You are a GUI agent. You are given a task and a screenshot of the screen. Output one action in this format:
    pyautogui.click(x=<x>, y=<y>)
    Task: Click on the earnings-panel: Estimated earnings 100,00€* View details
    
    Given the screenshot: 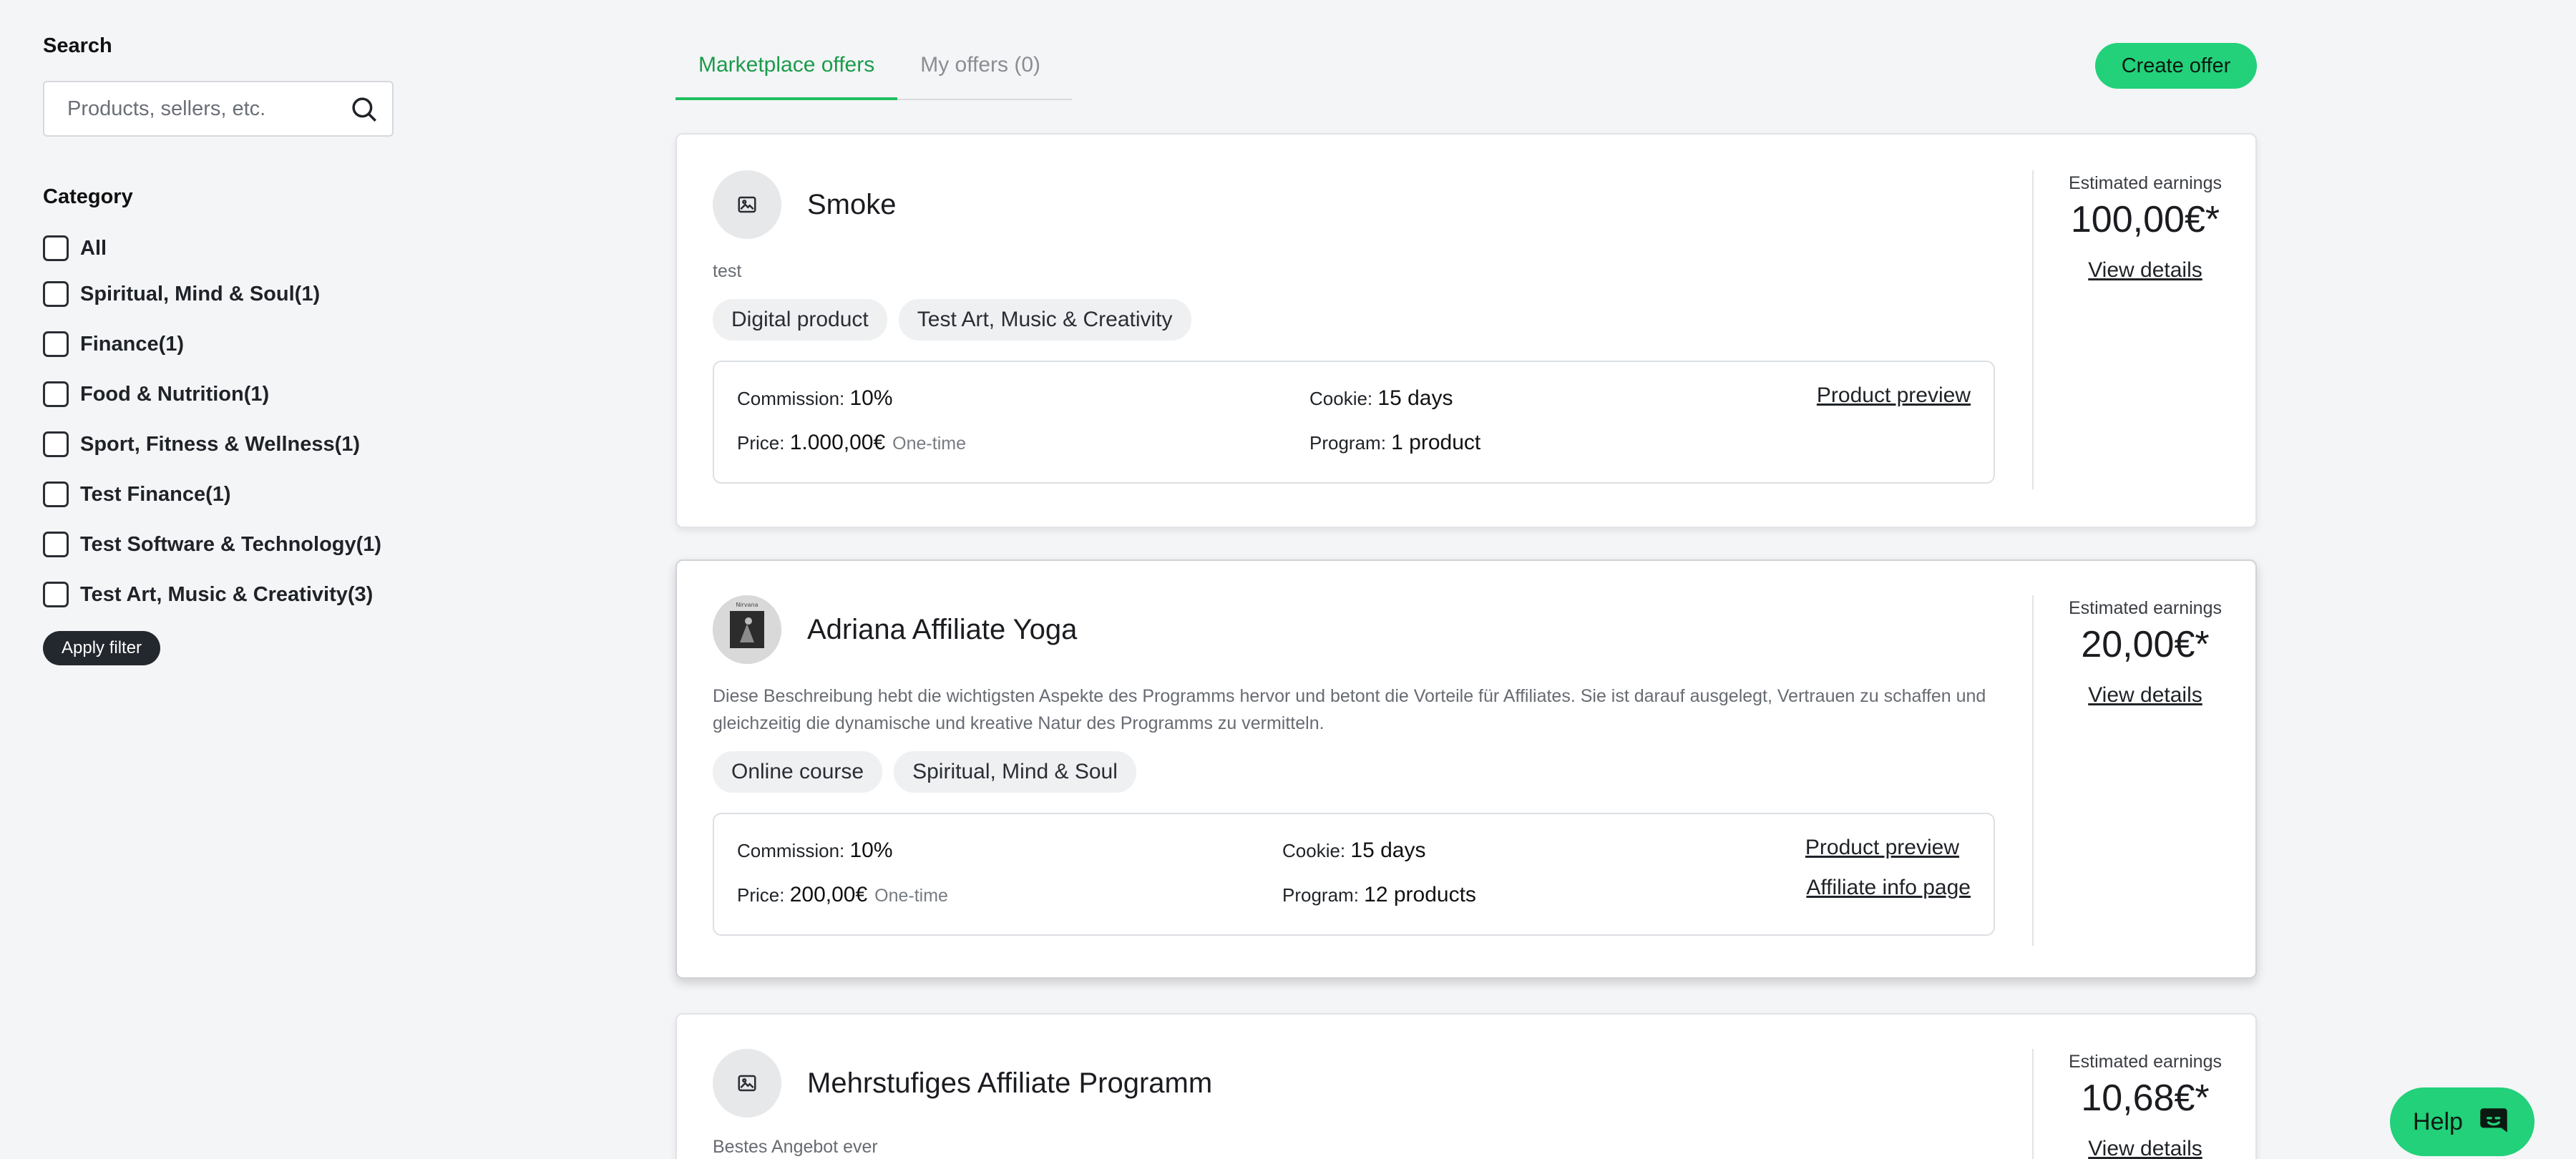 What is the action you would take?
    pyautogui.click(x=2145, y=226)
    